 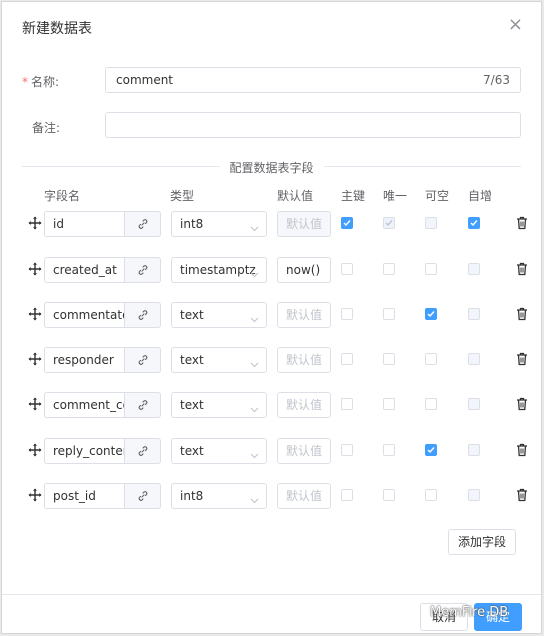 What do you see at coordinates (88, 405) in the screenshot?
I see `field-name-value: comment_content` at bounding box center [88, 405].